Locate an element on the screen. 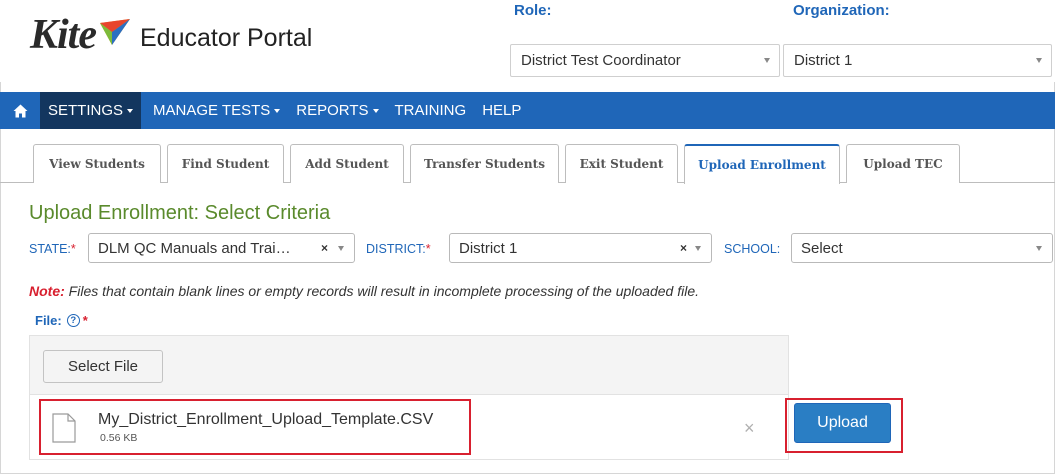 The image size is (1055, 474). logo: Kite Educator Portal is located at coordinates (171, 35).